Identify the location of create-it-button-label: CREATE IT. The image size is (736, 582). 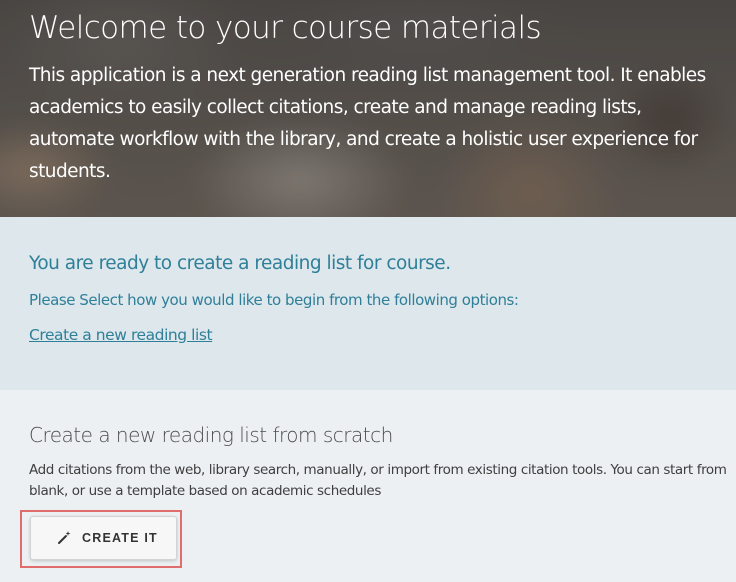
(120, 538).